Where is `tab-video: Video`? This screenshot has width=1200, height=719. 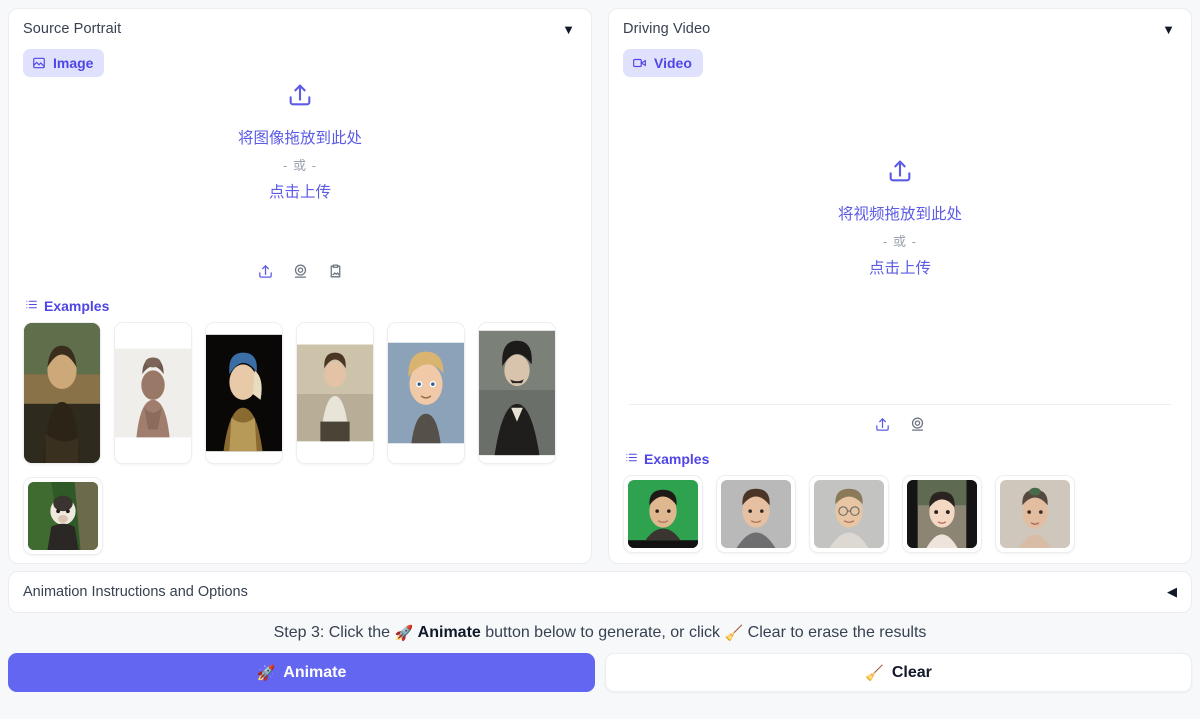 tab-video: Video is located at coordinates (663, 63).